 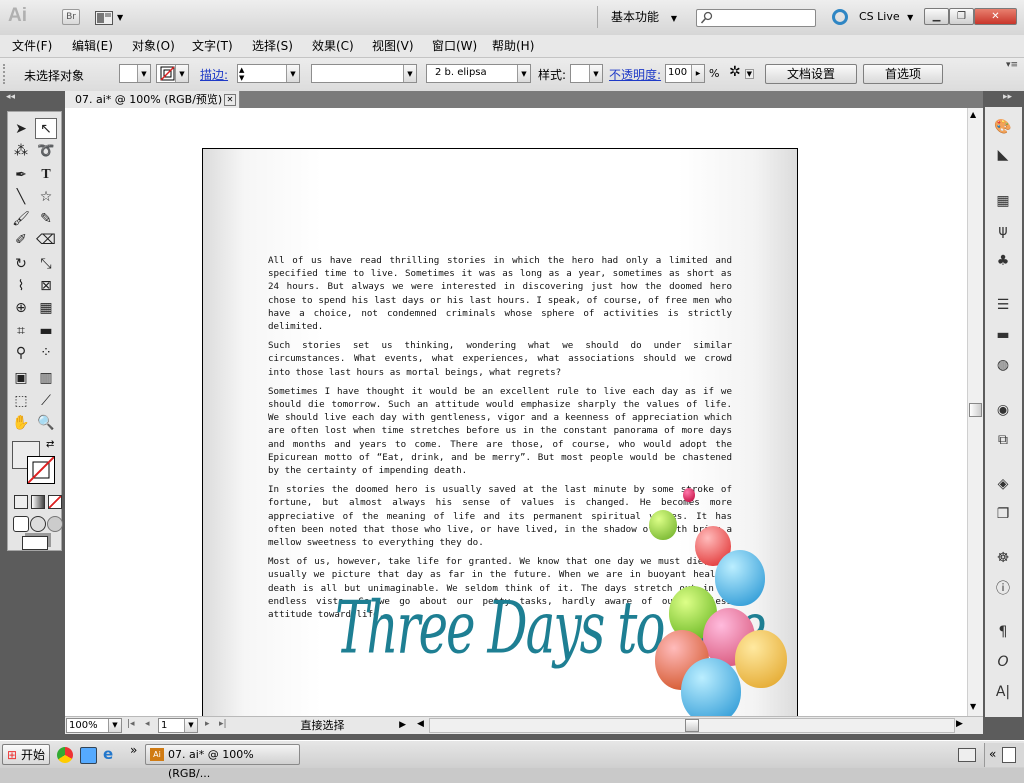 I want to click on symbols-panel-icon: ♣, so click(x=1003, y=261).